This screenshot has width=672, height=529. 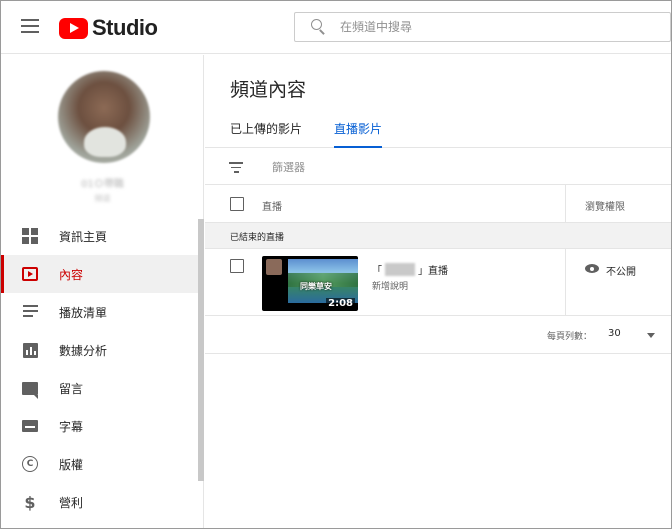 I want to click on sidebar-item-label: 播放清單, so click(x=83, y=312).